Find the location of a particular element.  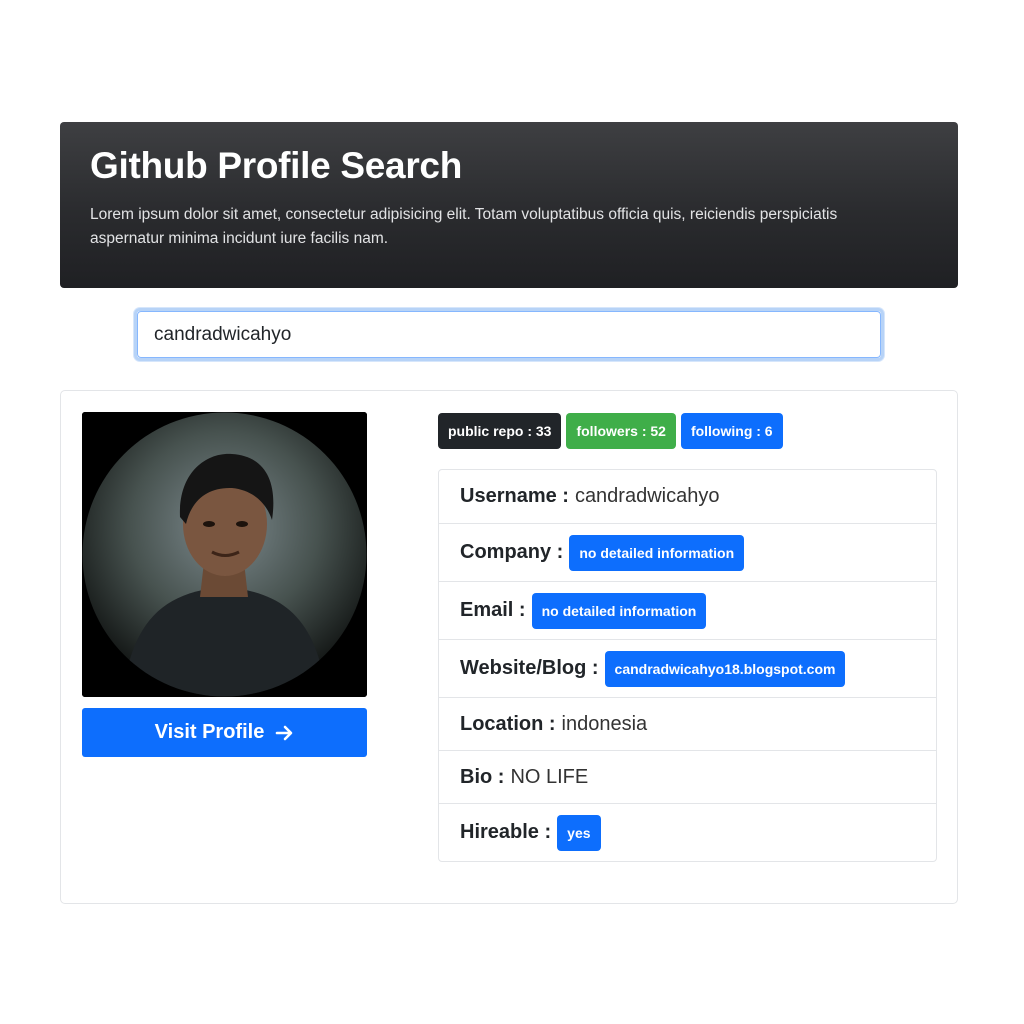

list-item-username: Username : candradwicahyo is located at coordinates (687, 497).